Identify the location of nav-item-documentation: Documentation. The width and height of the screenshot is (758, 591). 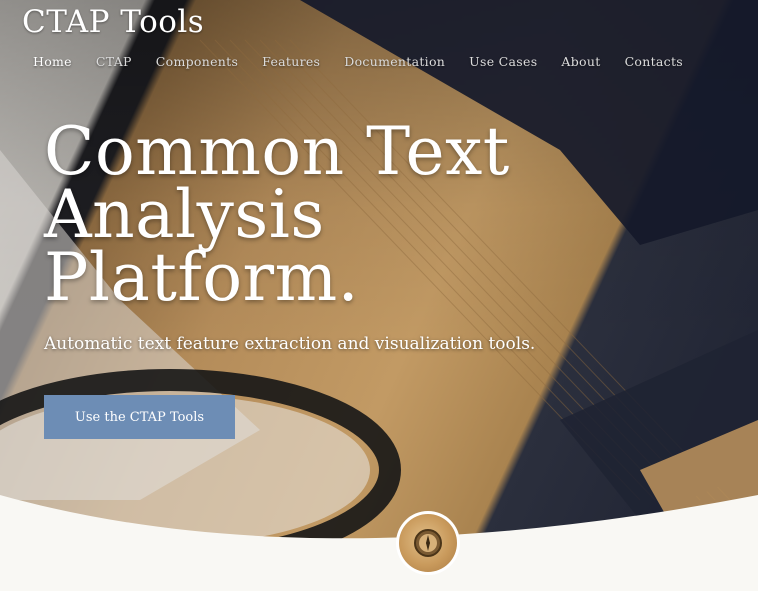
(394, 61).